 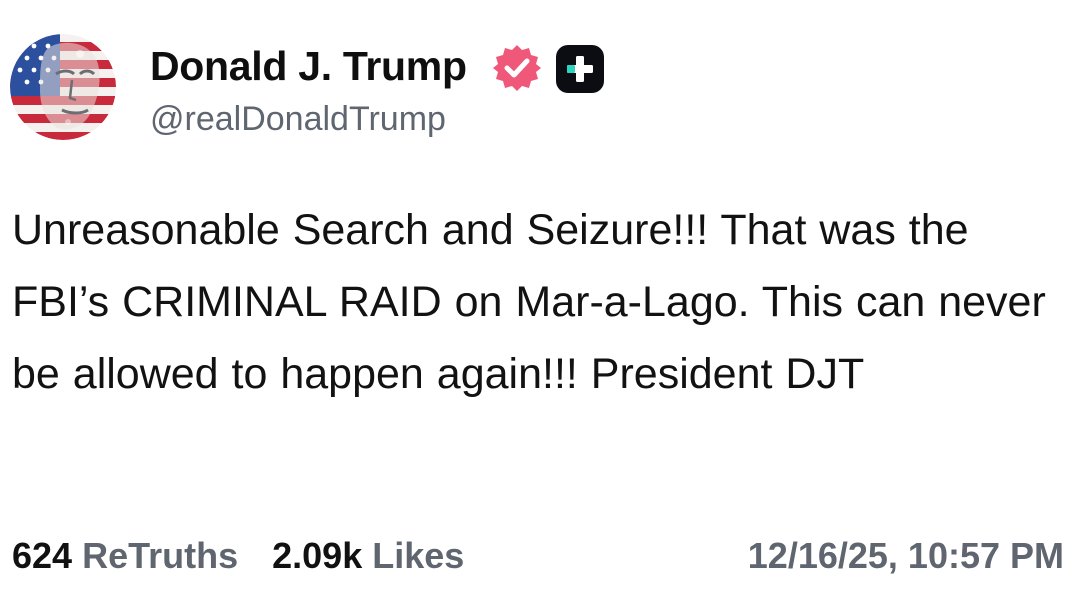 What do you see at coordinates (580, 69) in the screenshot?
I see `truth-plus-icon` at bounding box center [580, 69].